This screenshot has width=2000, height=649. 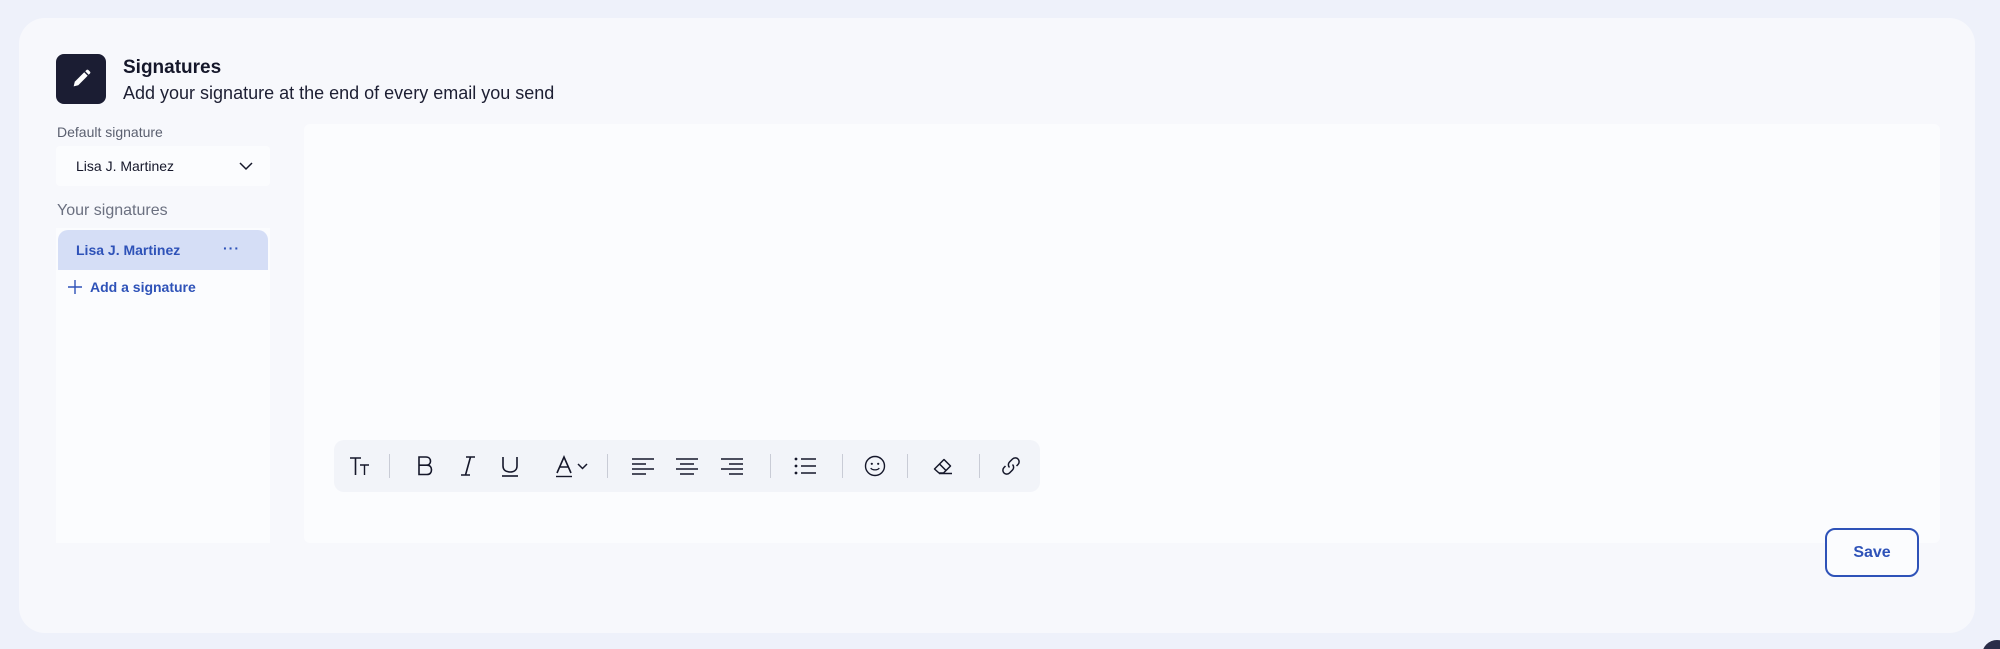 I want to click on default-signature-value: Lisa J. Martinez, so click(x=125, y=166).